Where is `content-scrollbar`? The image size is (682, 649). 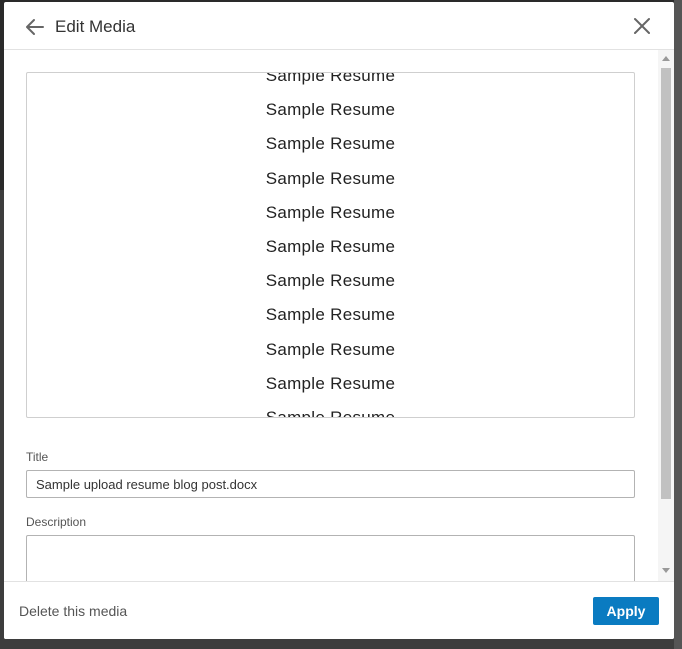
content-scrollbar is located at coordinates (666, 315).